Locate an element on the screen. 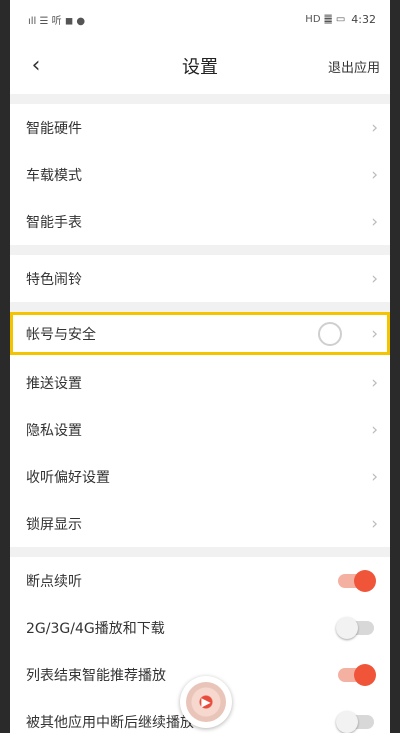 The image size is (400, 733). row-label: 锁屏显示 is located at coordinates (54, 524).